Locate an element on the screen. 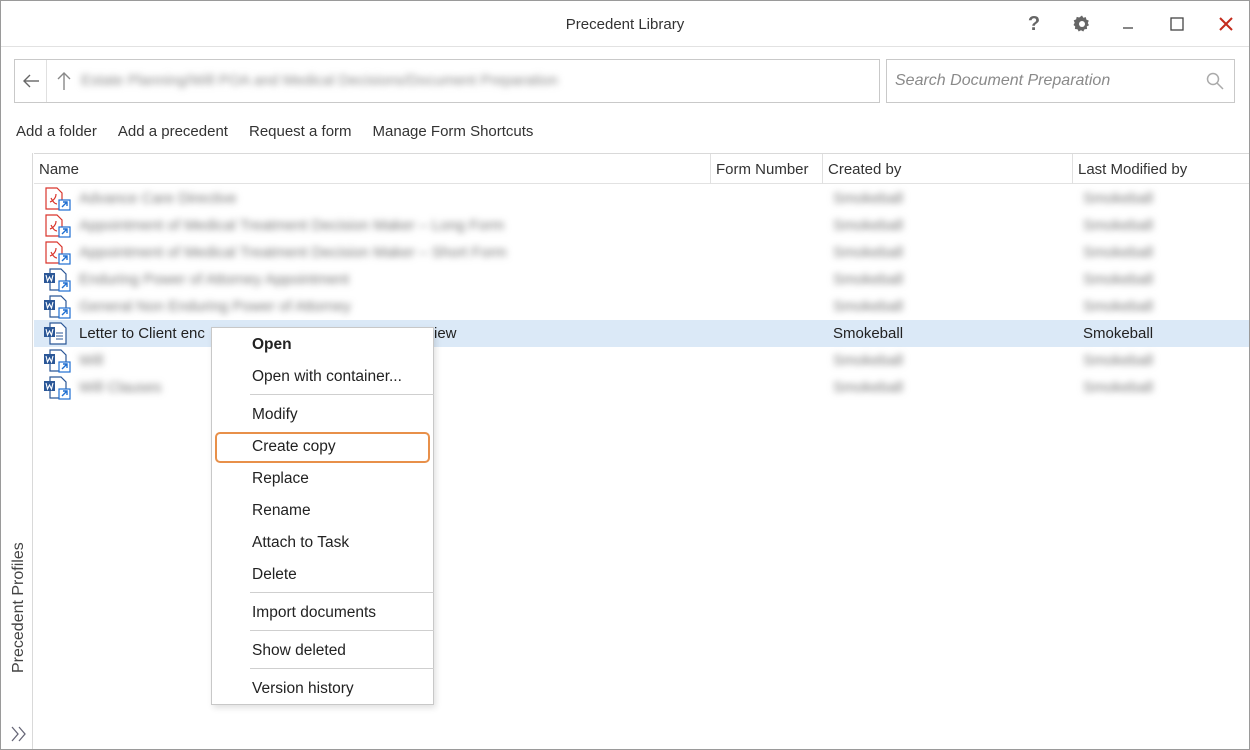  menu-item-delete: Delete is located at coordinates (274, 575).